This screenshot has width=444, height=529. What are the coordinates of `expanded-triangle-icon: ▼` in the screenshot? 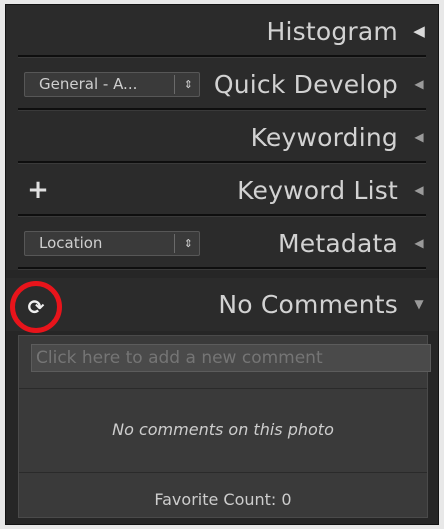 It's located at (419, 304).